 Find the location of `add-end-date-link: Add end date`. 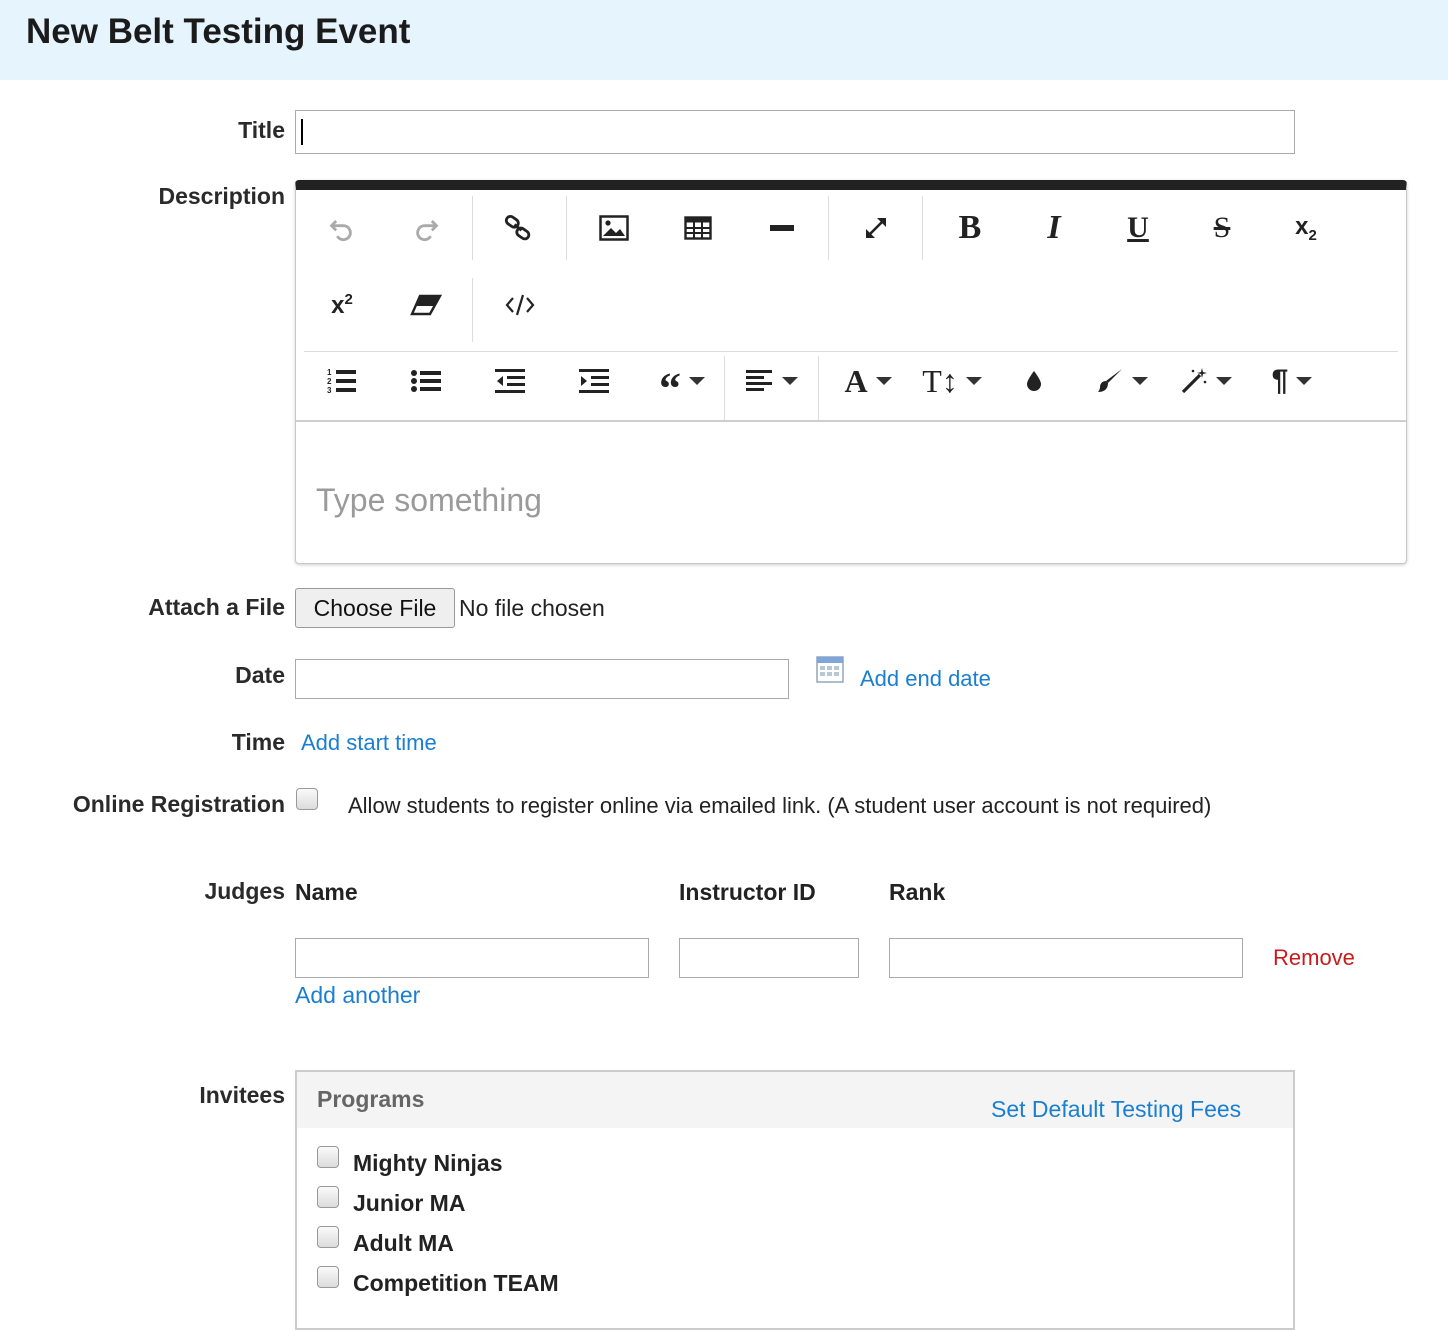

add-end-date-link: Add end date is located at coordinates (925, 679).